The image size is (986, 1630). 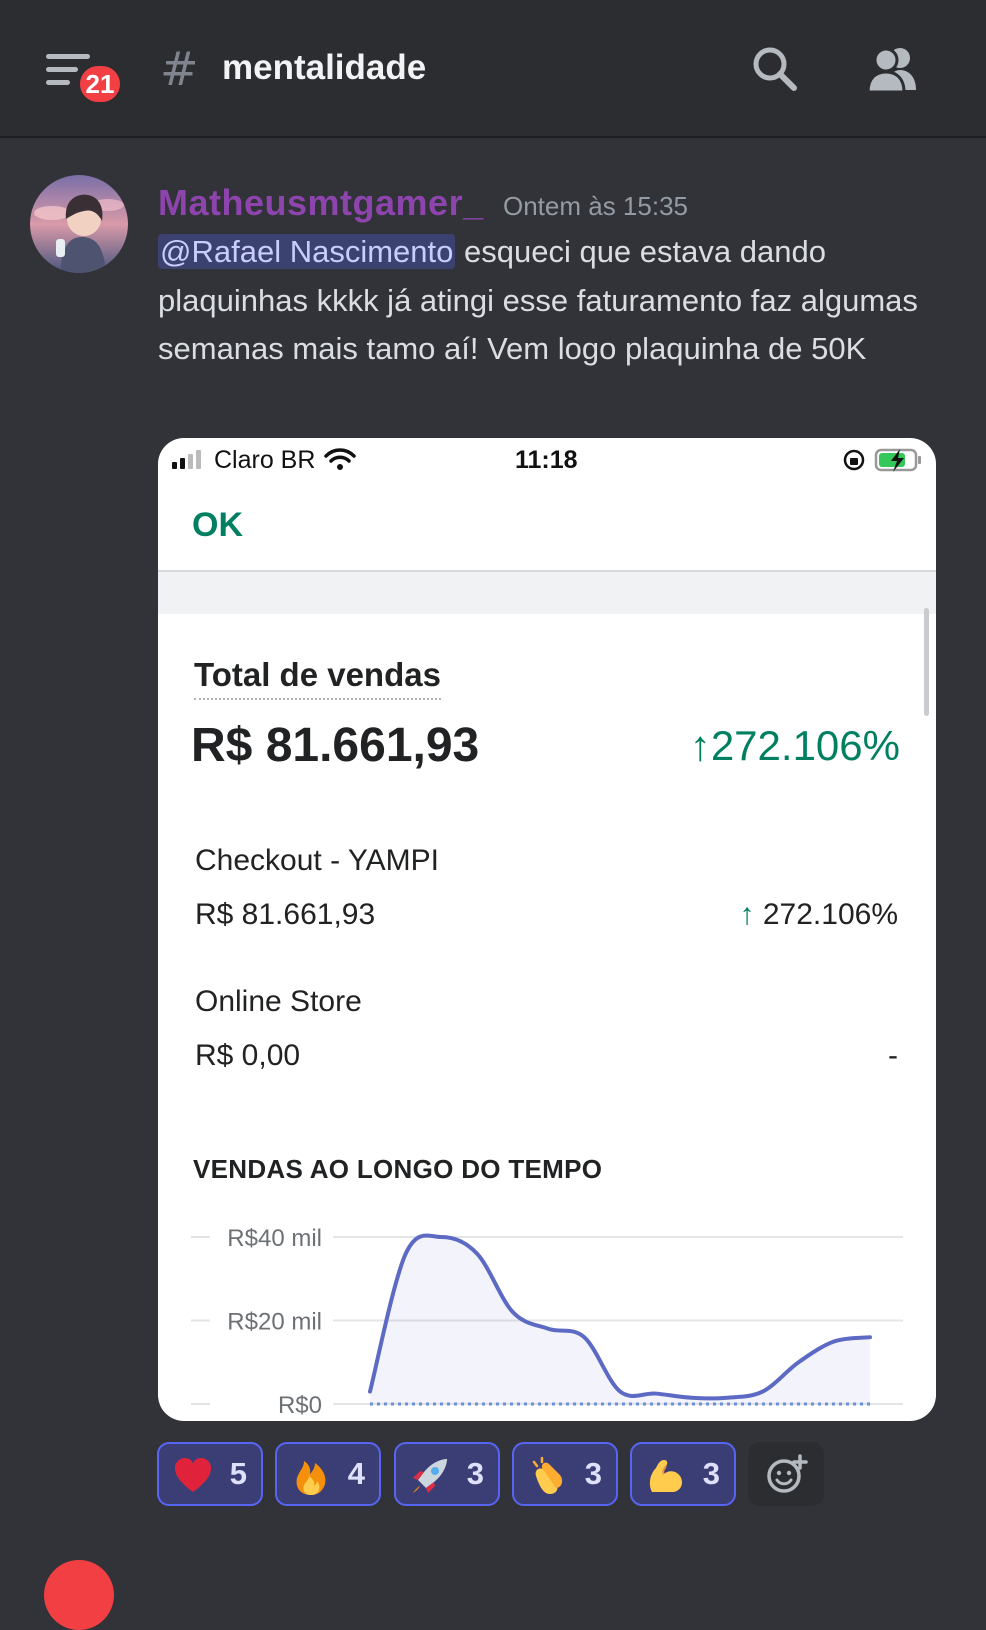 What do you see at coordinates (775, 69) in the screenshot?
I see `search-icon` at bounding box center [775, 69].